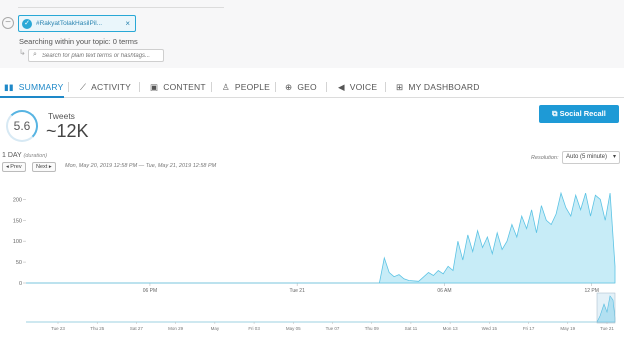 This screenshot has height=351, width=624. Describe the element at coordinates (97, 328) in the screenshot. I see `overview-tick-label: Thu 25` at that location.